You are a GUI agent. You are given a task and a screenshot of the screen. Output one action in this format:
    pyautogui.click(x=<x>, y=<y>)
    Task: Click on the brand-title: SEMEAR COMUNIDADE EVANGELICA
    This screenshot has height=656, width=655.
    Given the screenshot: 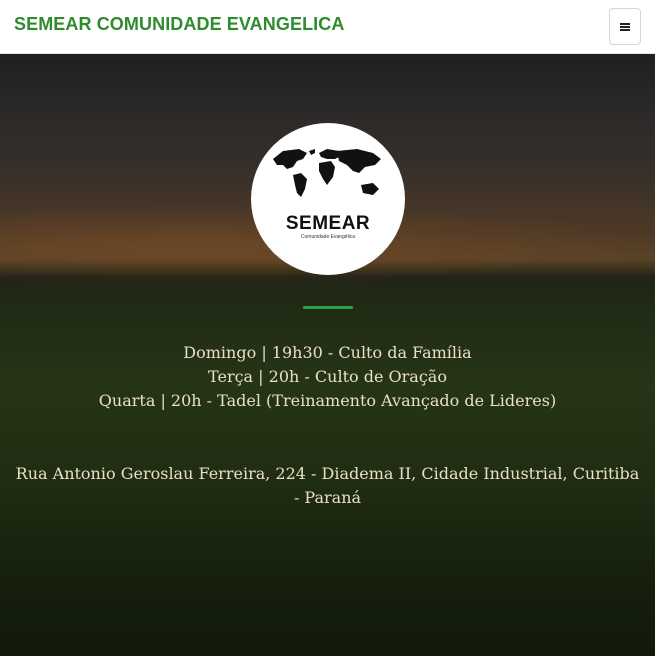 What is the action you would take?
    pyautogui.click(x=179, y=24)
    